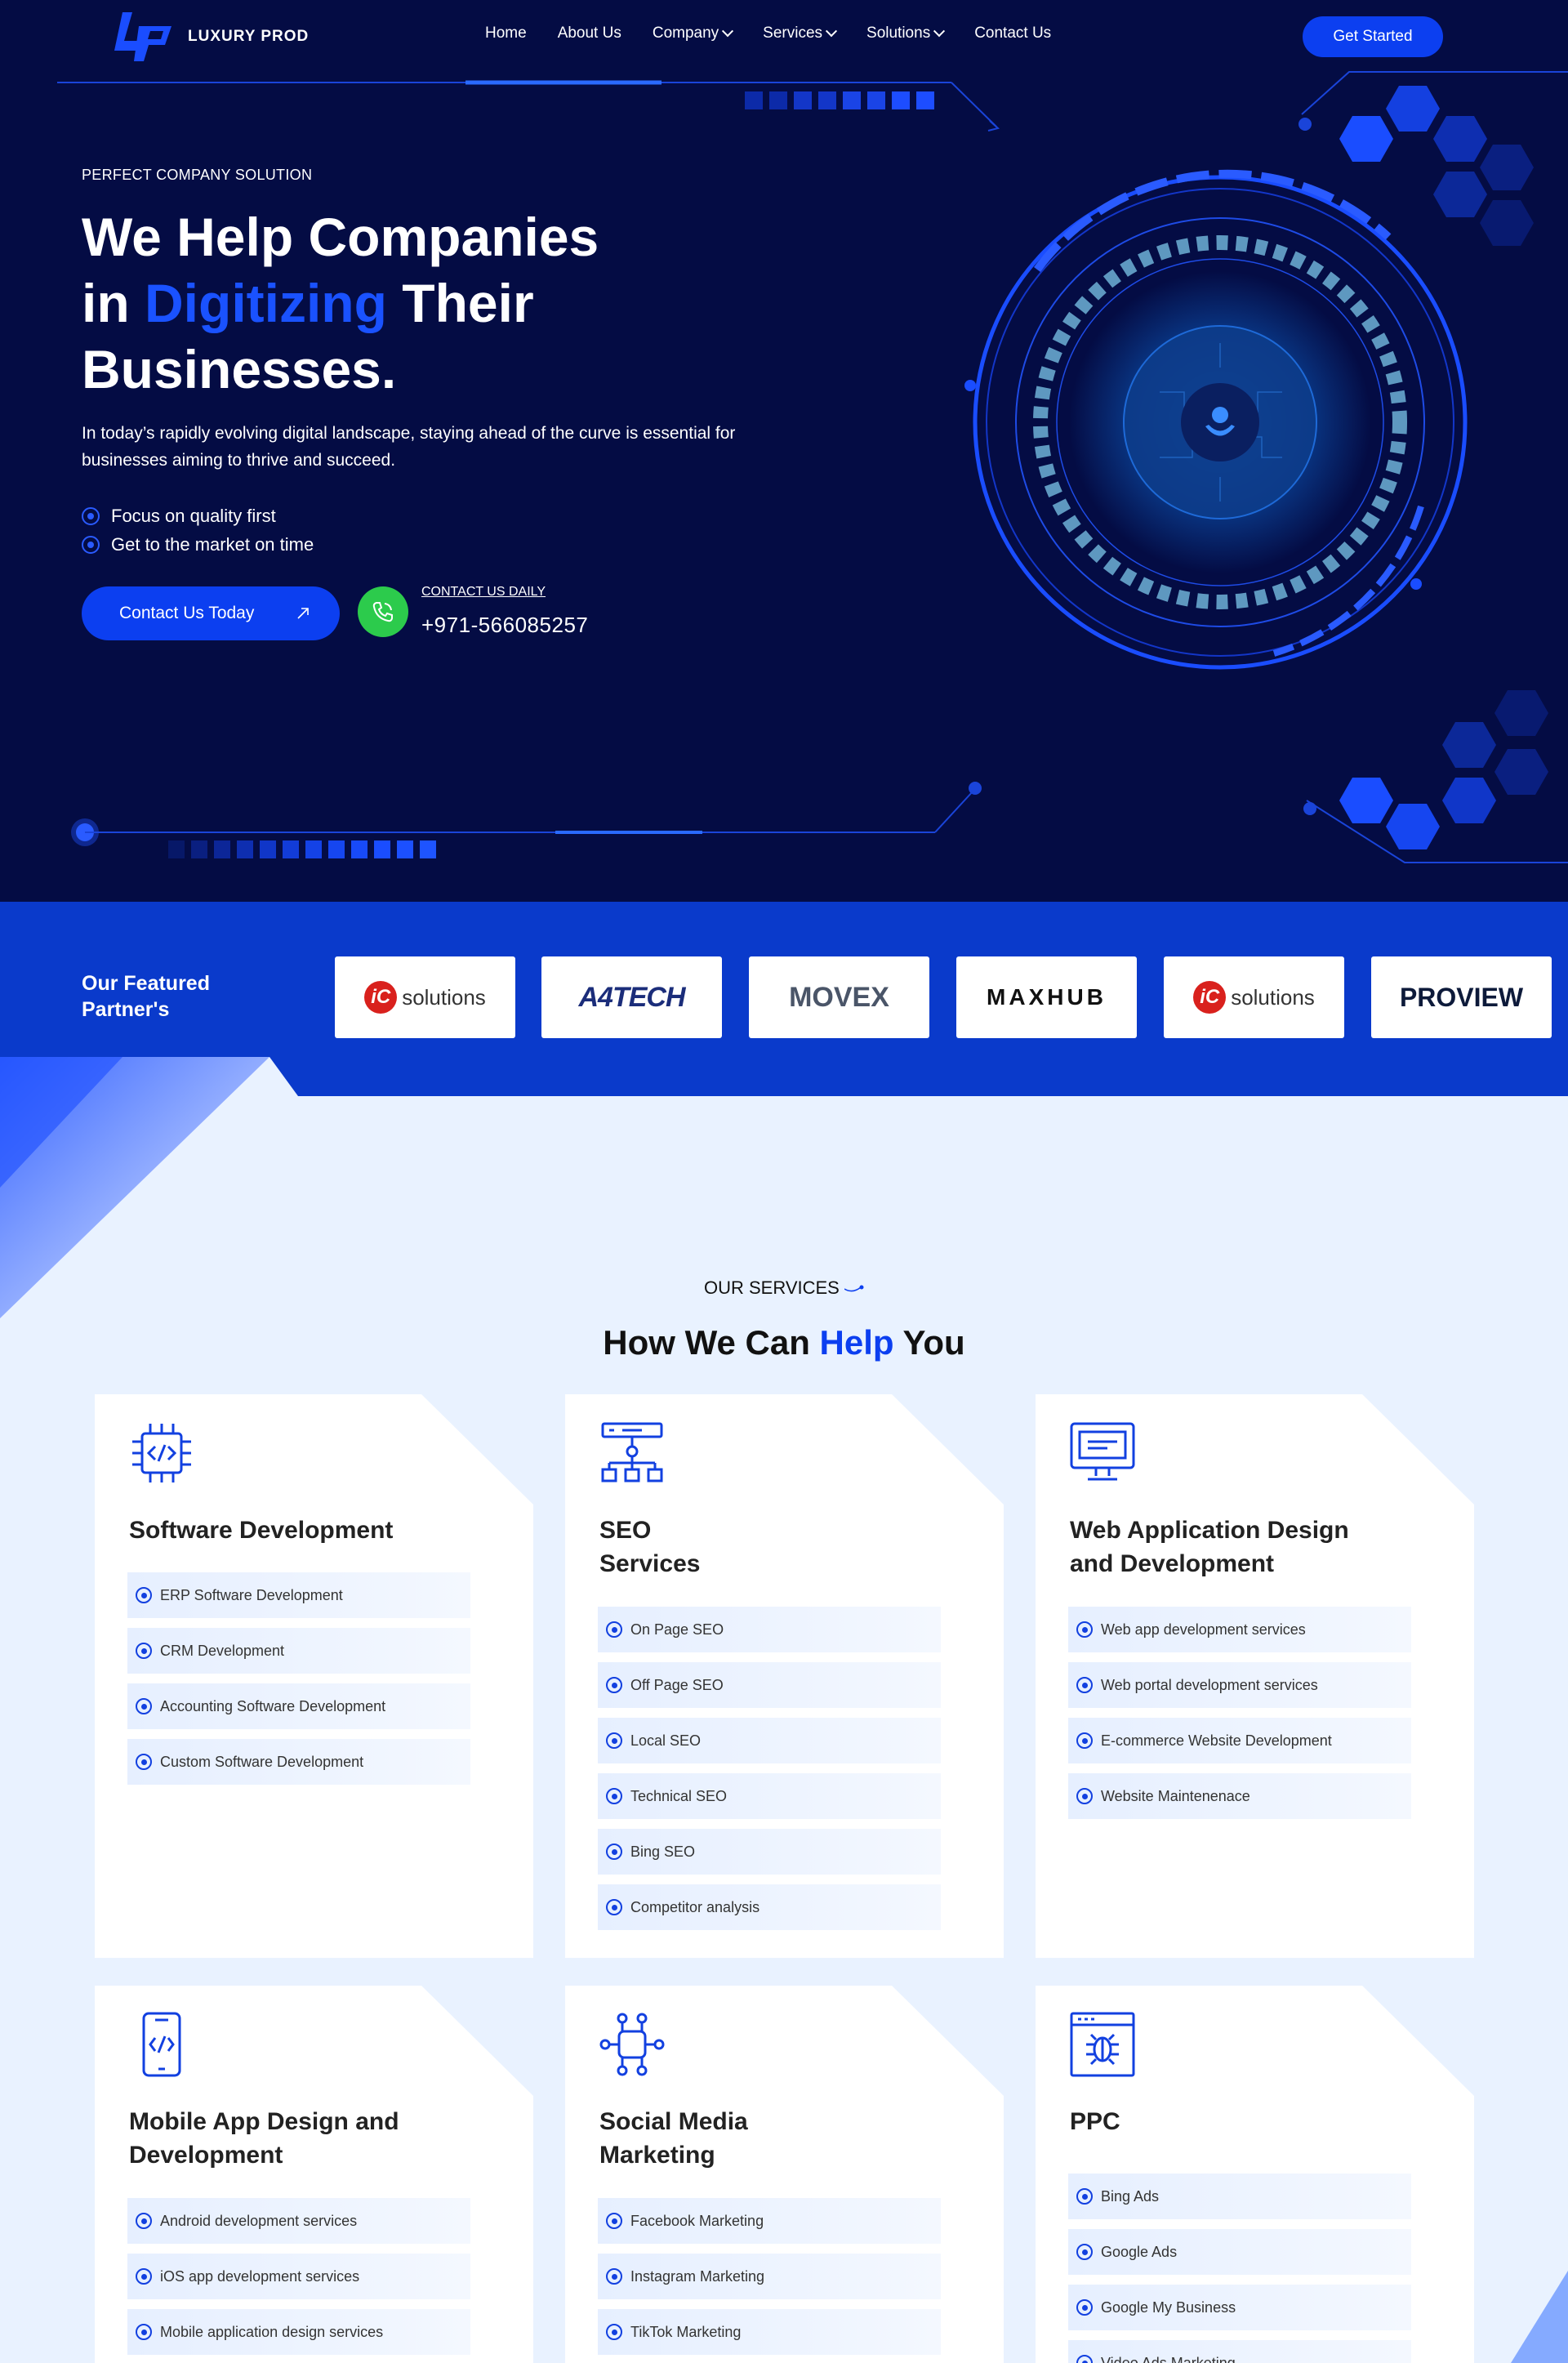 This screenshot has width=1568, height=2363. I want to click on hero-bullet: Focus on quality first, so click(198, 516).